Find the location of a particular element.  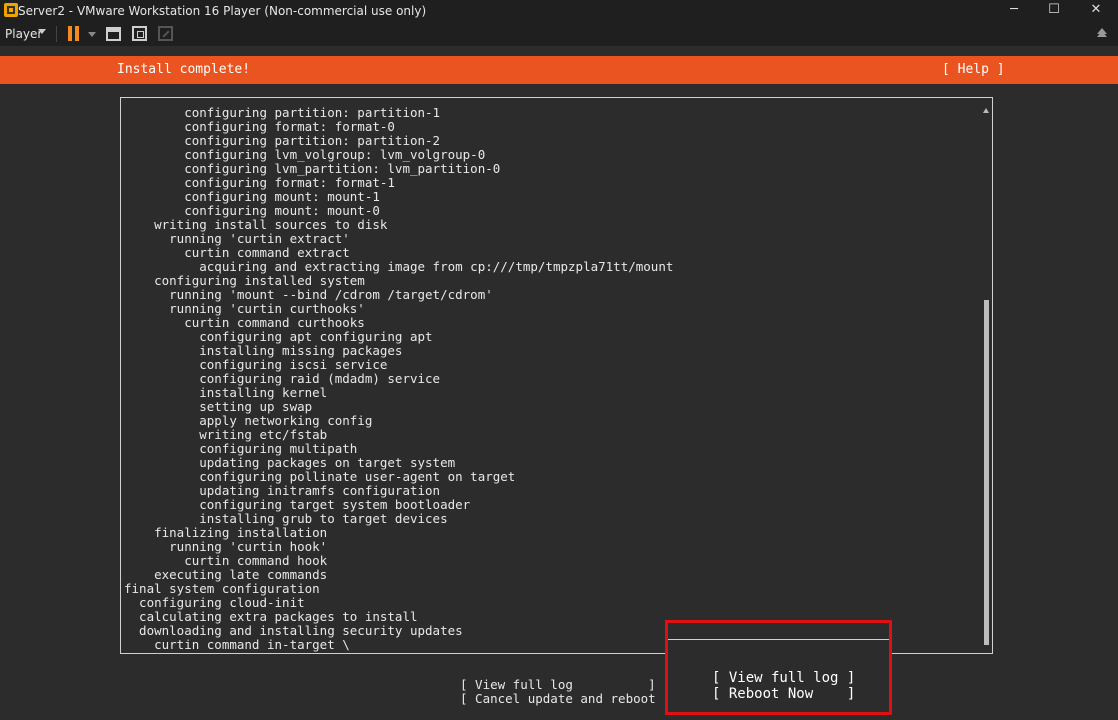

log-line: configuring raid (mdadm) service is located at coordinates (282, 378).